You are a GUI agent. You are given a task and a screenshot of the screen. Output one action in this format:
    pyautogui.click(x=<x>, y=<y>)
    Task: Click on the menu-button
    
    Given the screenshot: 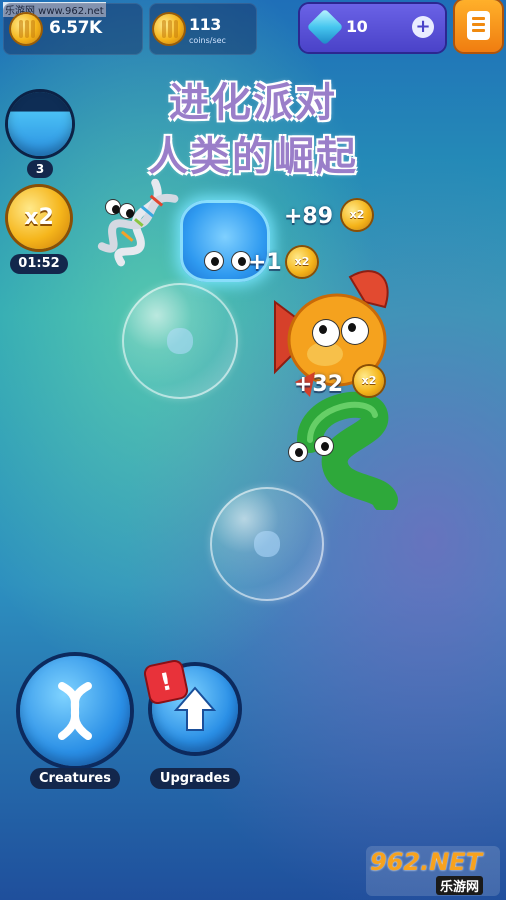 What is the action you would take?
    pyautogui.click(x=478, y=26)
    